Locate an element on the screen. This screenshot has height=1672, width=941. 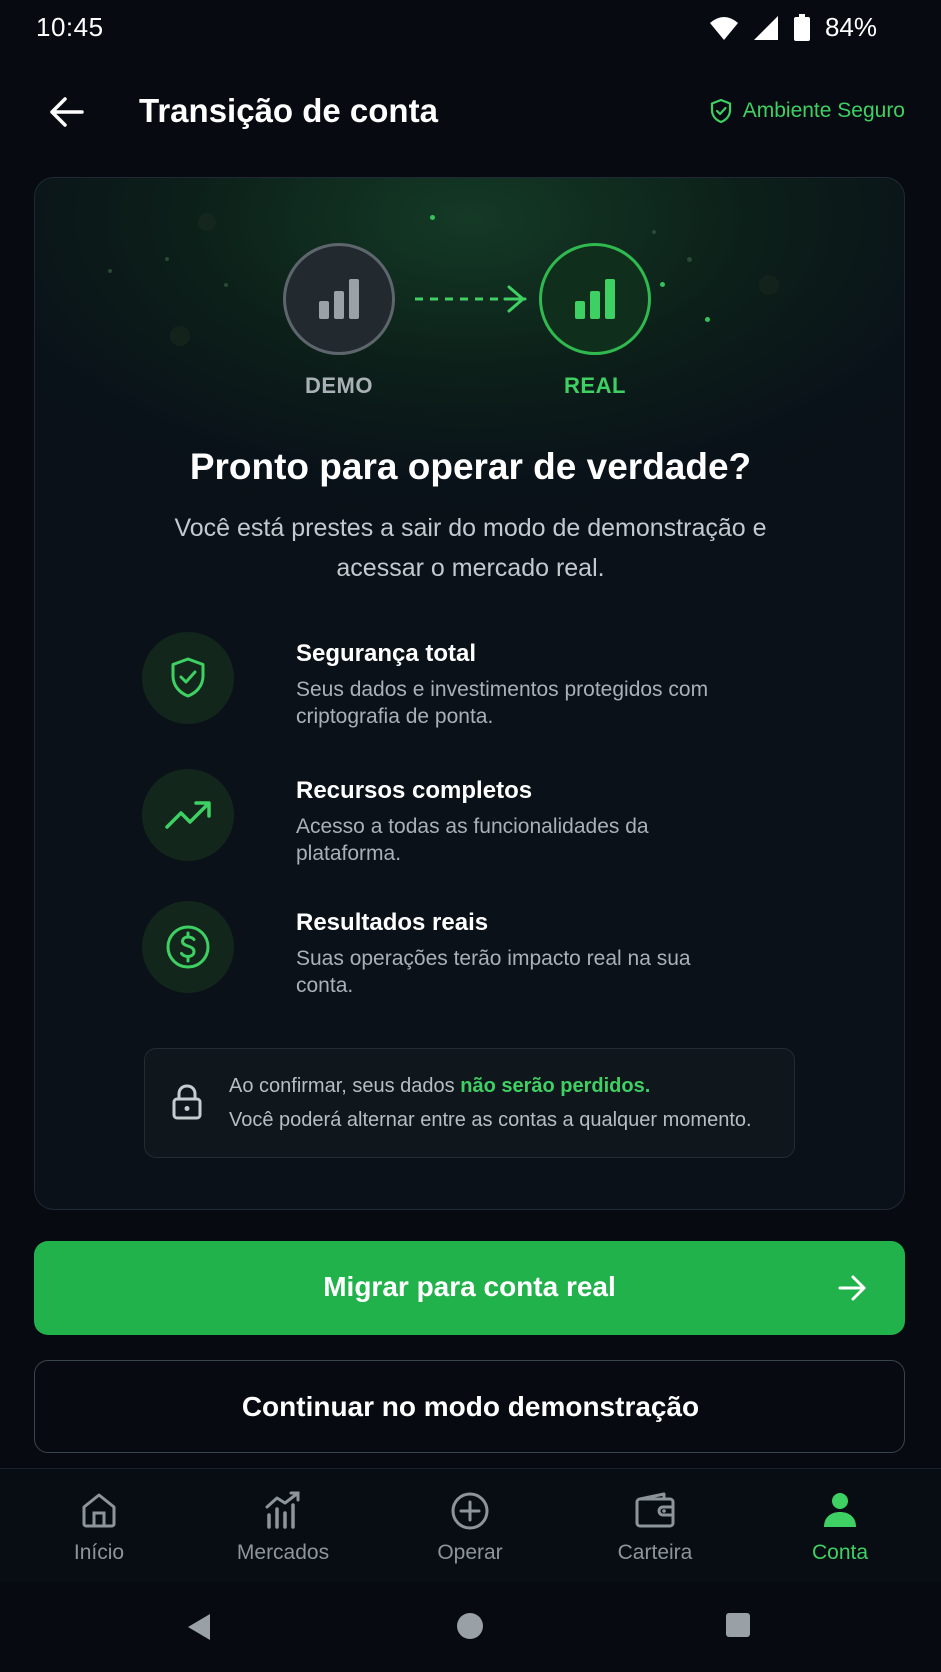
migrate-button-label: Migrar para conta real is located at coordinates (469, 1286).